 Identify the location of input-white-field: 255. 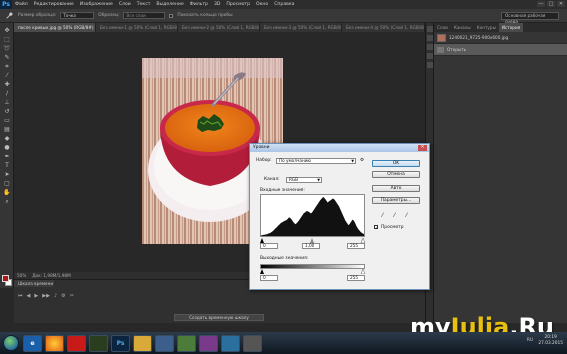
(356, 246).